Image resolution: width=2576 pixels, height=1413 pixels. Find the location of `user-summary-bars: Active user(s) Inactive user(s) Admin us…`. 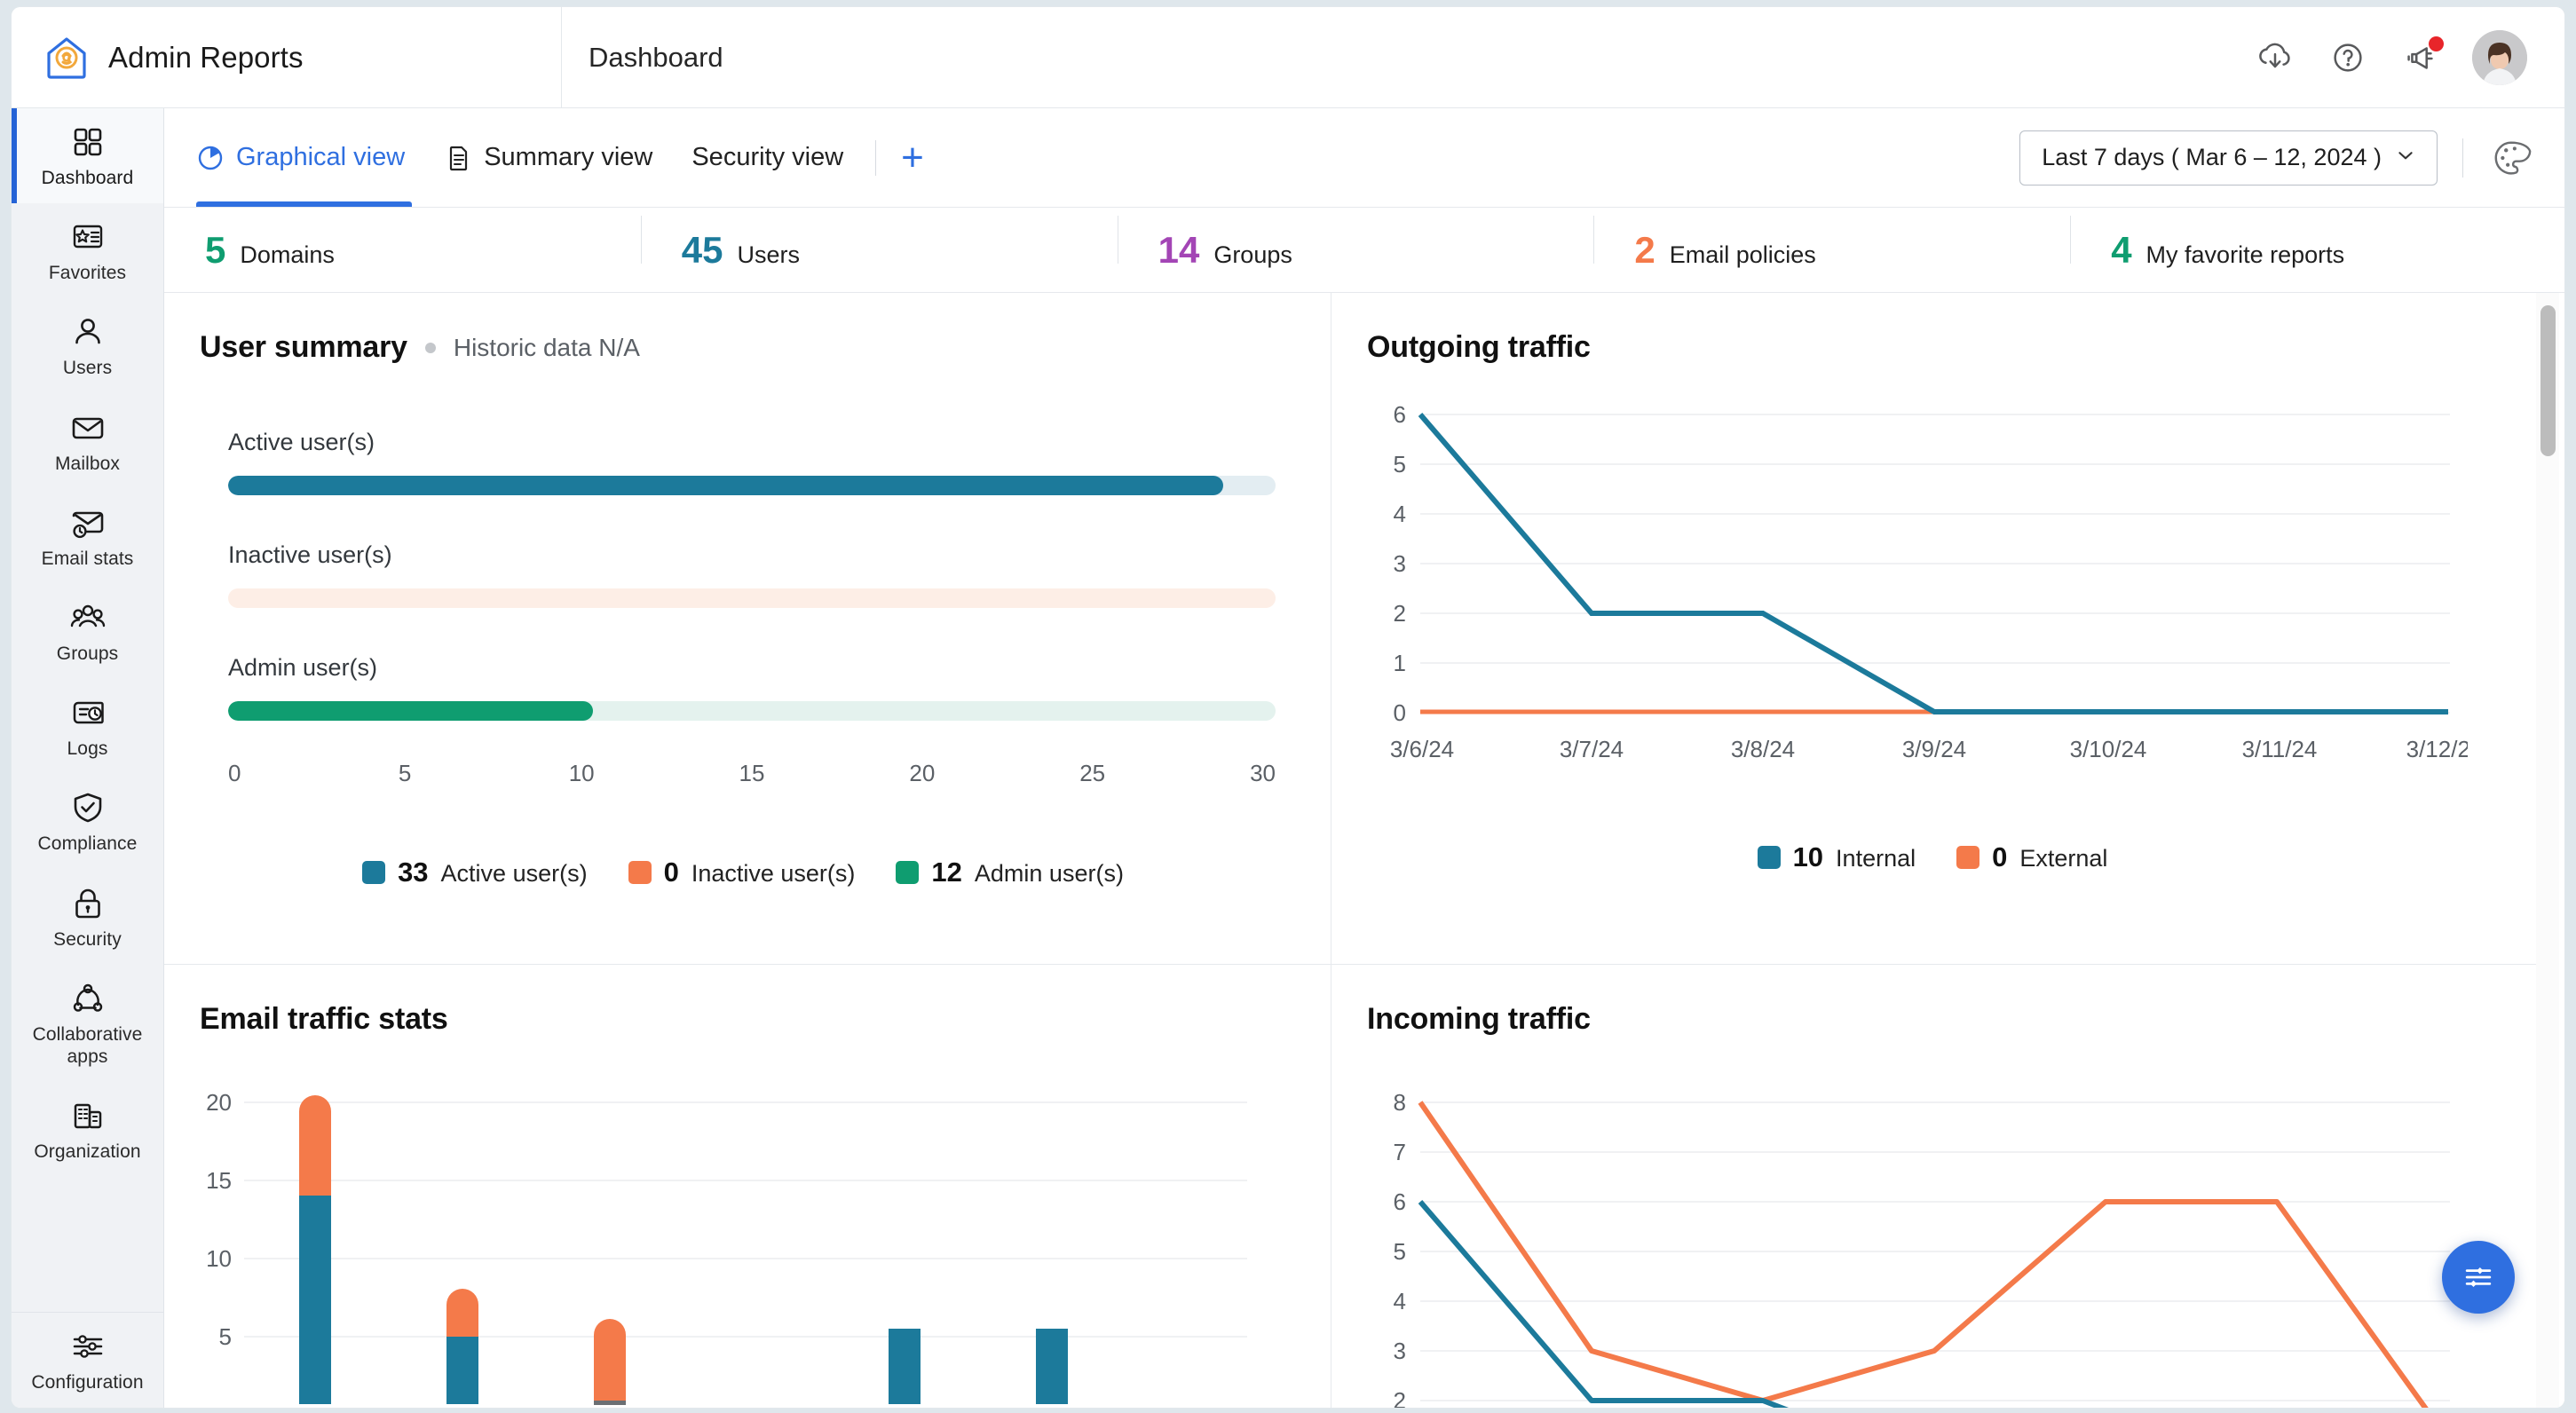

user-summary-bars: Active user(s) Inactive user(s) Admin us… is located at coordinates (743, 575).